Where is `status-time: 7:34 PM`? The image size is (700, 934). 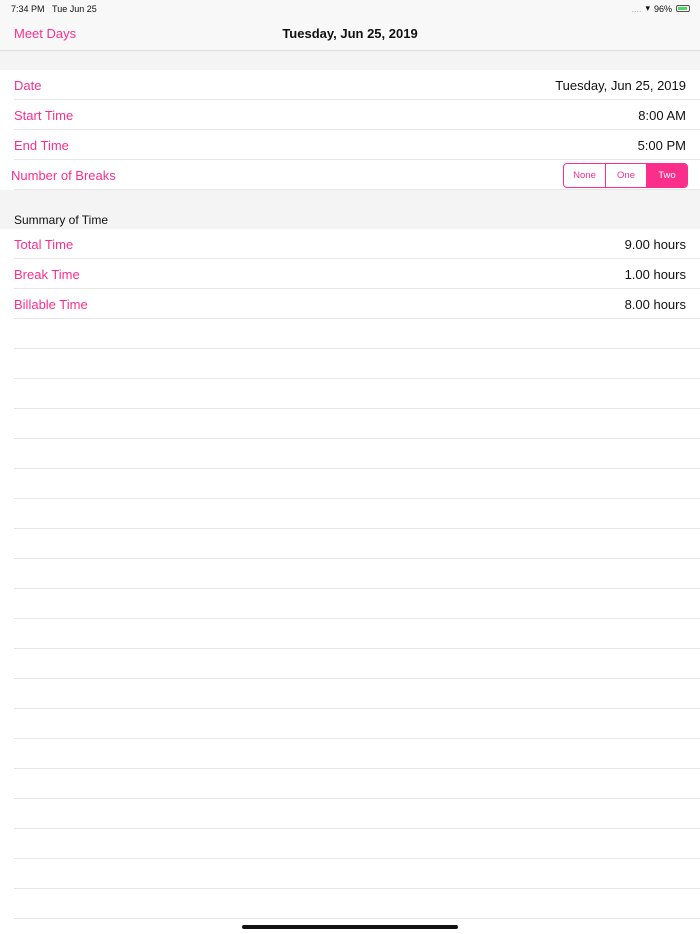 status-time: 7:34 PM is located at coordinates (28, 9).